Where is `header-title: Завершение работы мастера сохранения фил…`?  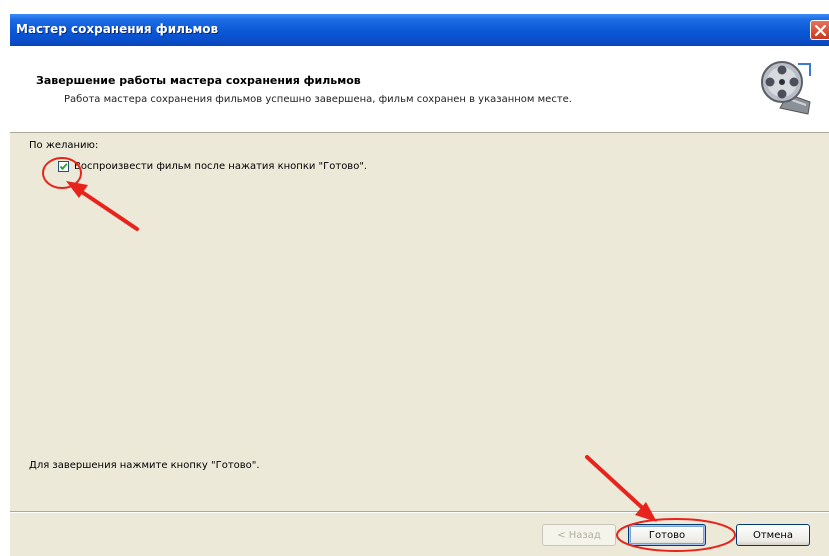
header-title: Завершение работы мастера сохранения фил… is located at coordinates (198, 80).